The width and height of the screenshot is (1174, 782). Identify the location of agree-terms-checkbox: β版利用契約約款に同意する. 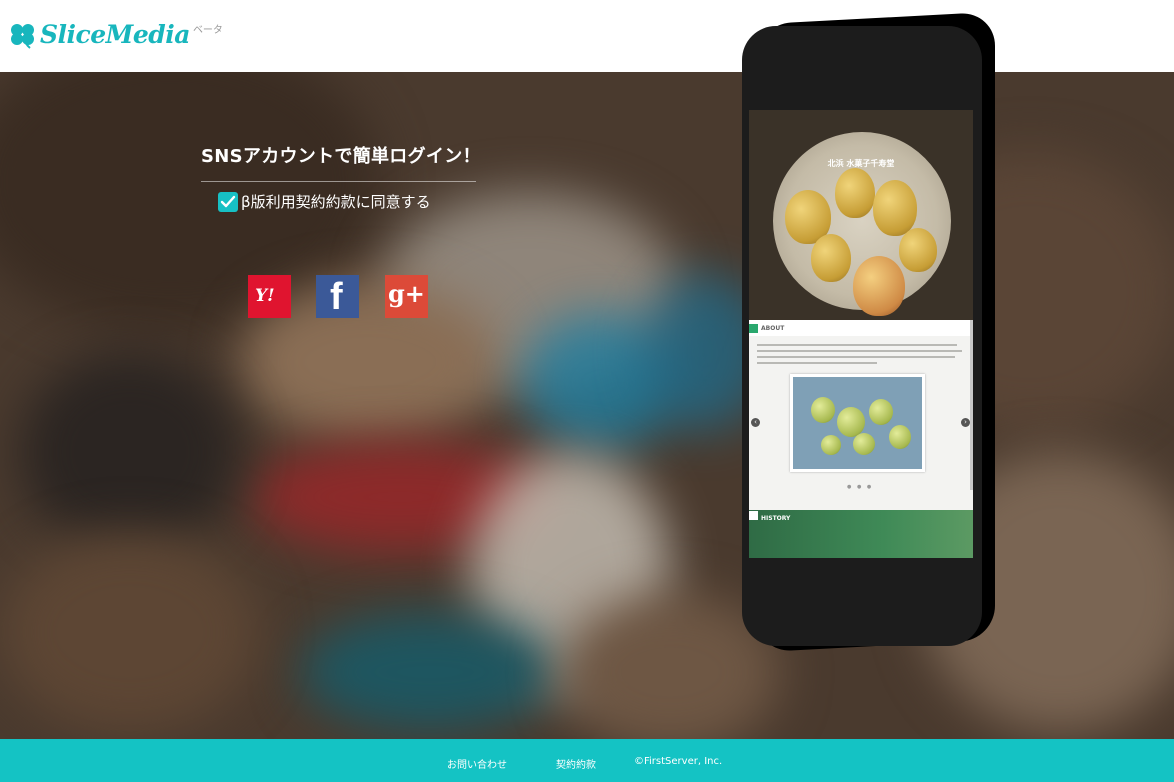
(324, 201).